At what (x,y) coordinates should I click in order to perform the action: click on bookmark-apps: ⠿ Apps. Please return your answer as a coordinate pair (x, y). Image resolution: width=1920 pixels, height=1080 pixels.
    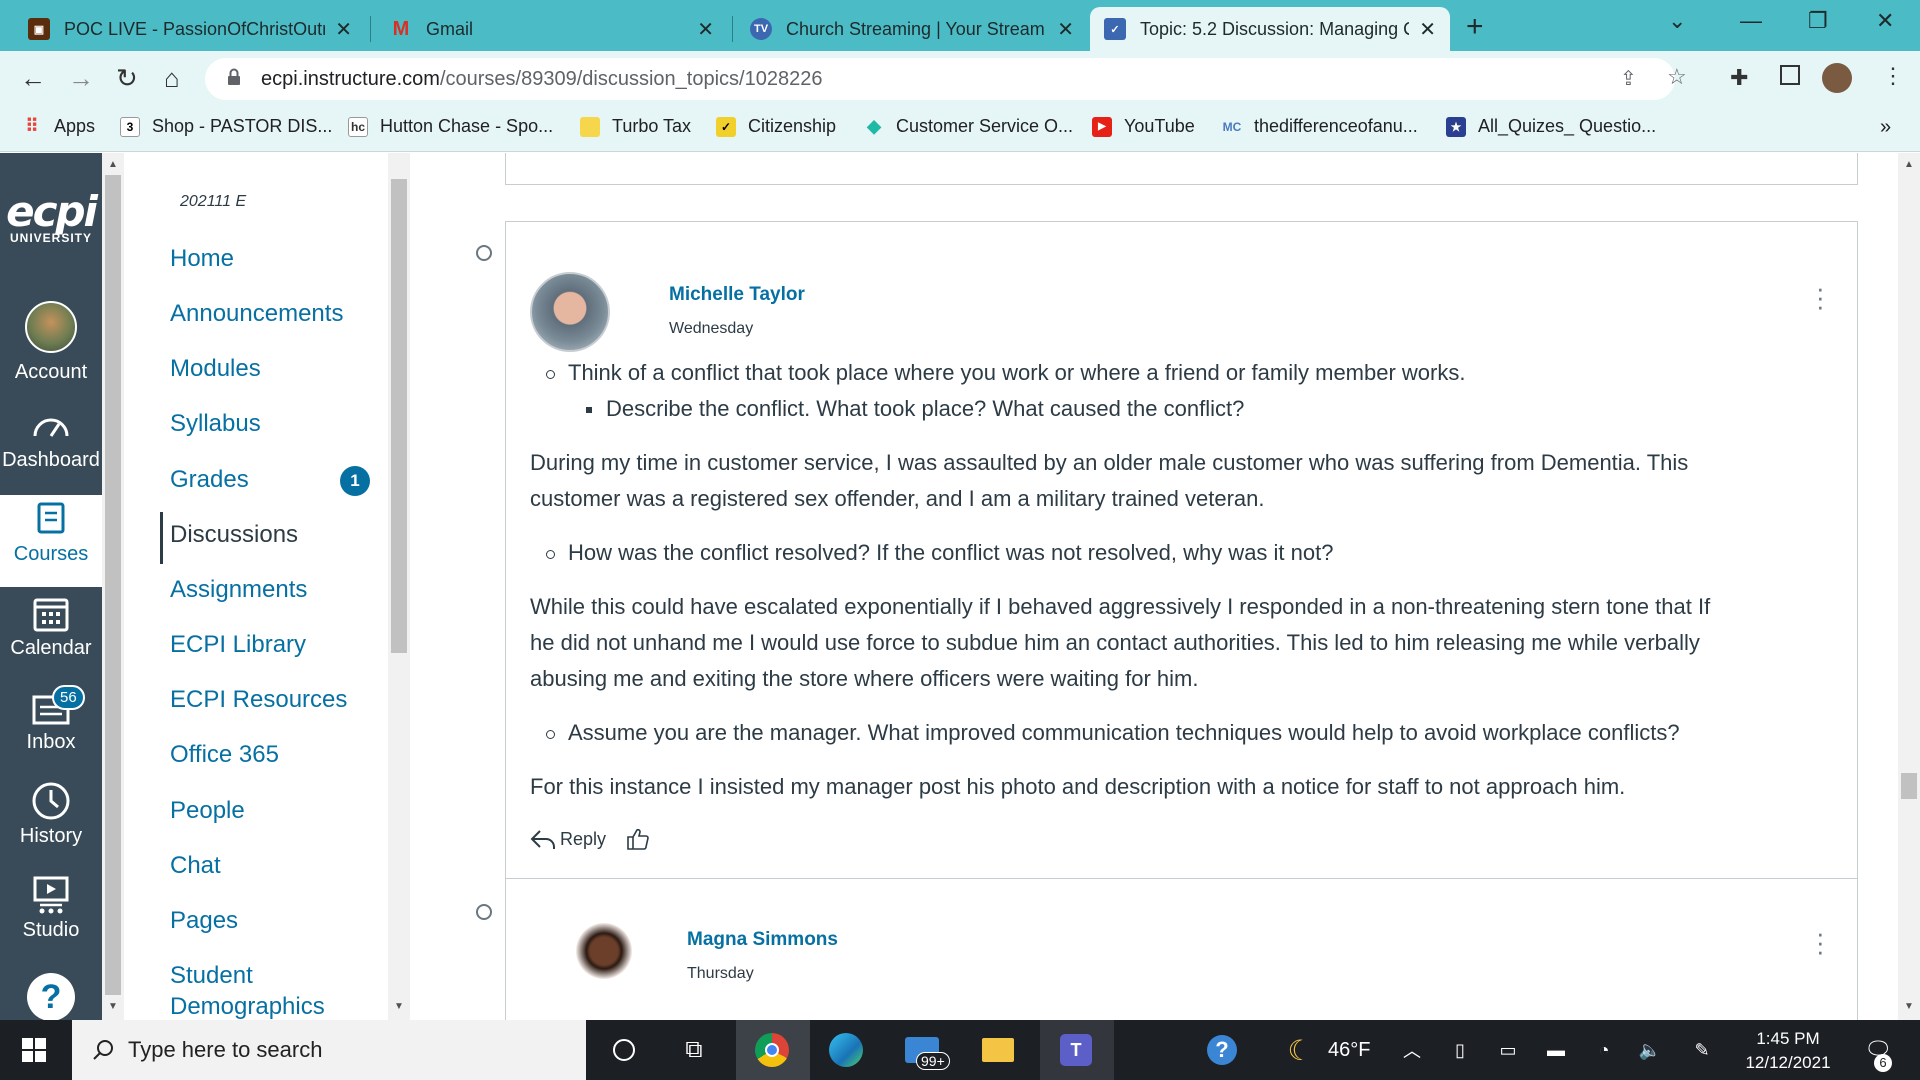
    Looking at the image, I should click on (58, 126).